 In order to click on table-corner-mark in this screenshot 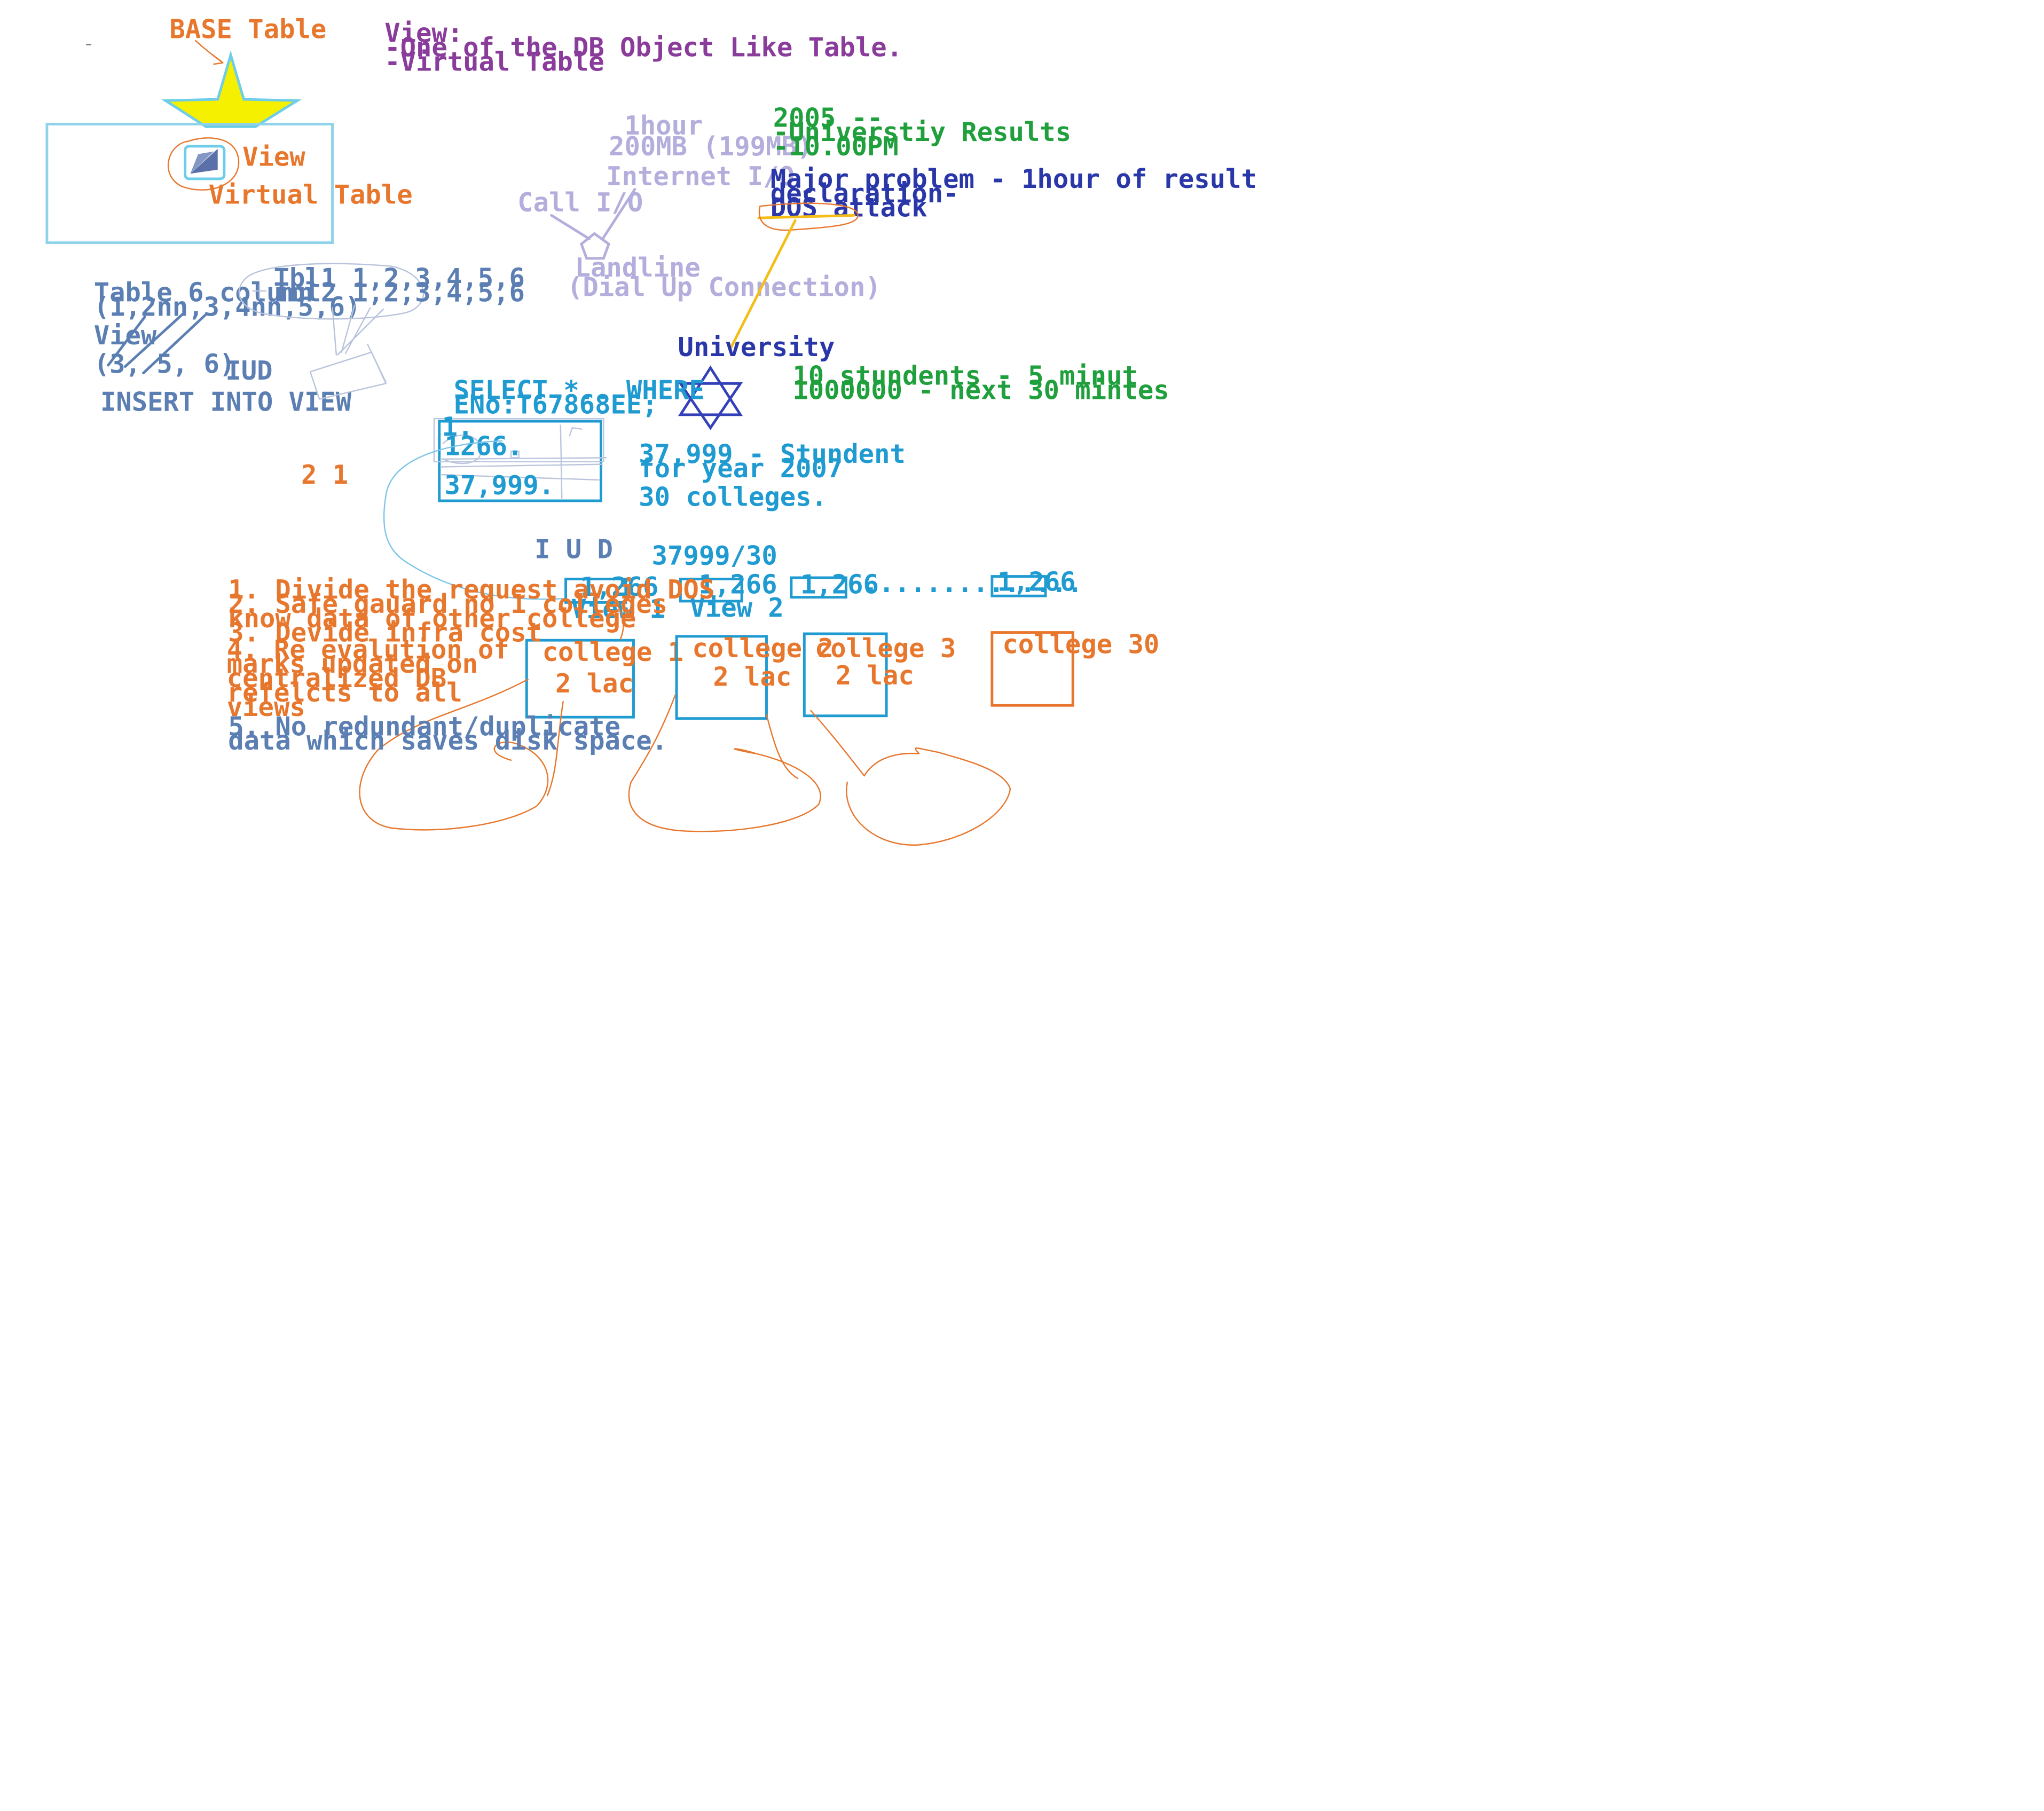, I will do `click(576, 432)`.